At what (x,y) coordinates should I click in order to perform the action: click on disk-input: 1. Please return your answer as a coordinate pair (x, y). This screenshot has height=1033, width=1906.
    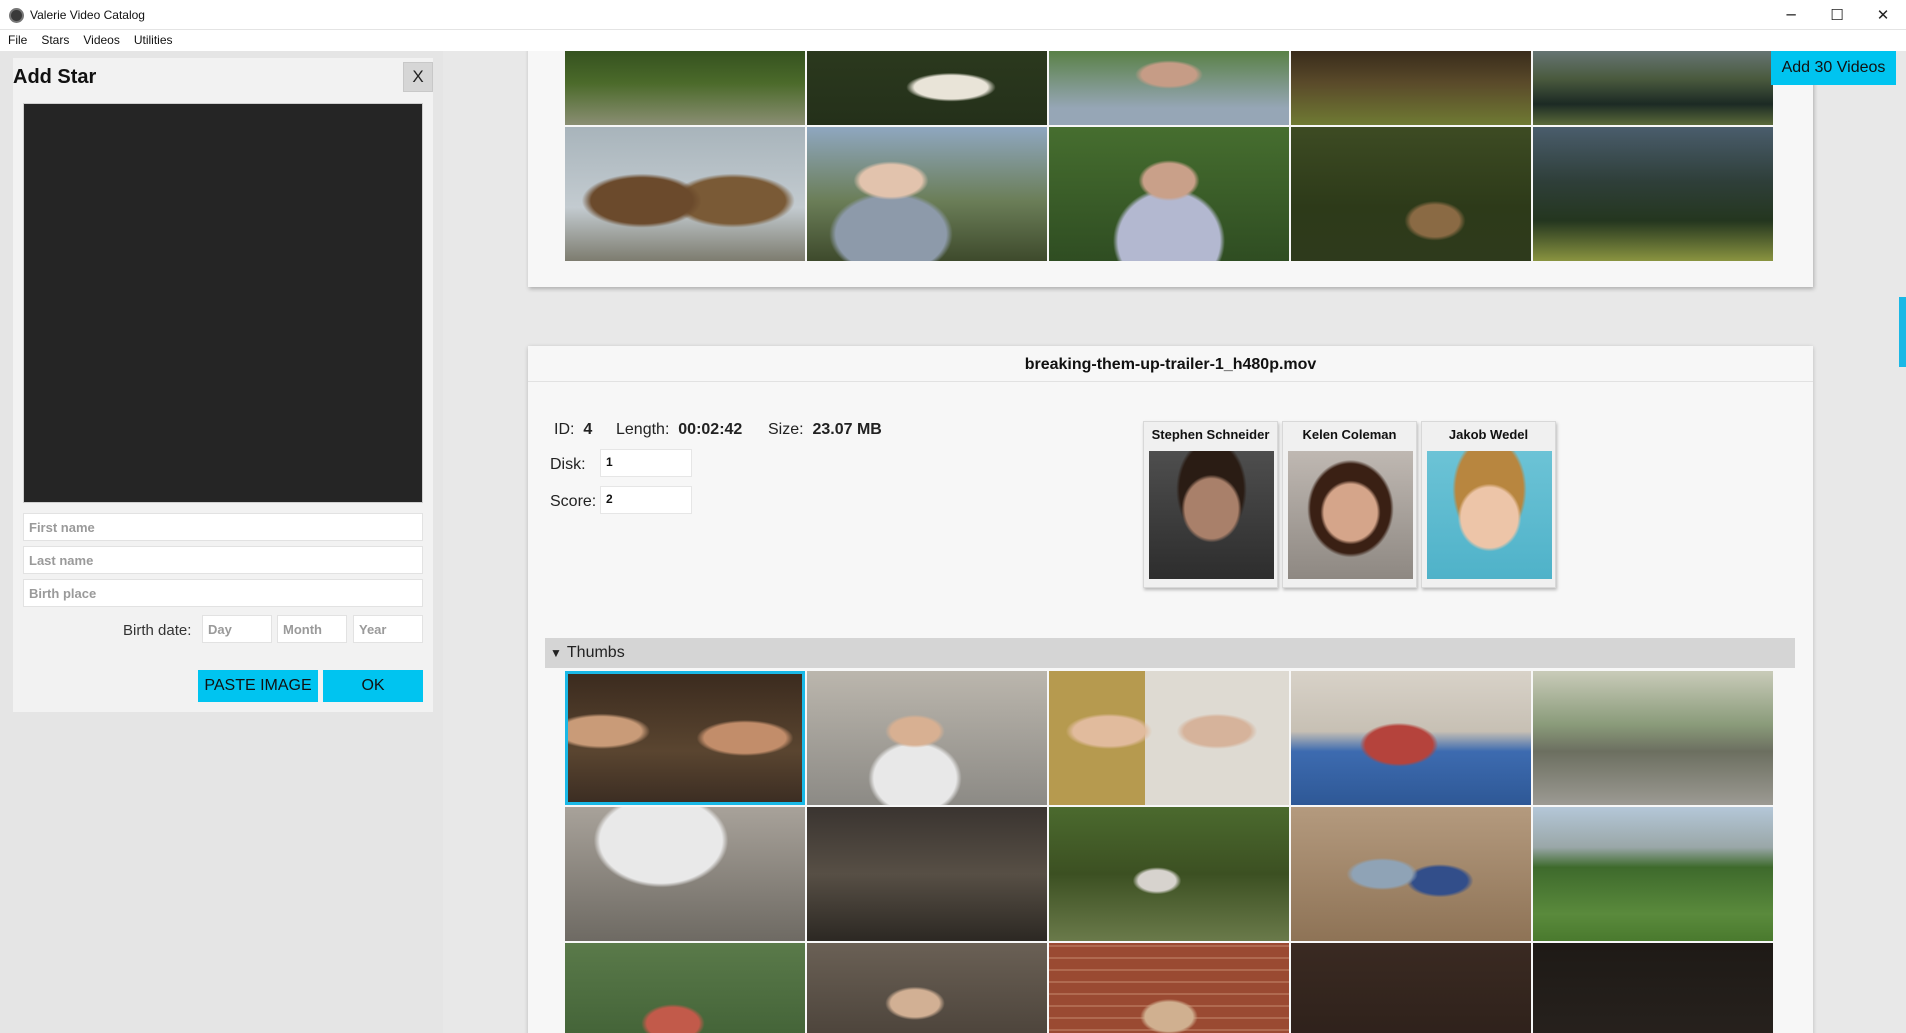
    Looking at the image, I should click on (646, 463).